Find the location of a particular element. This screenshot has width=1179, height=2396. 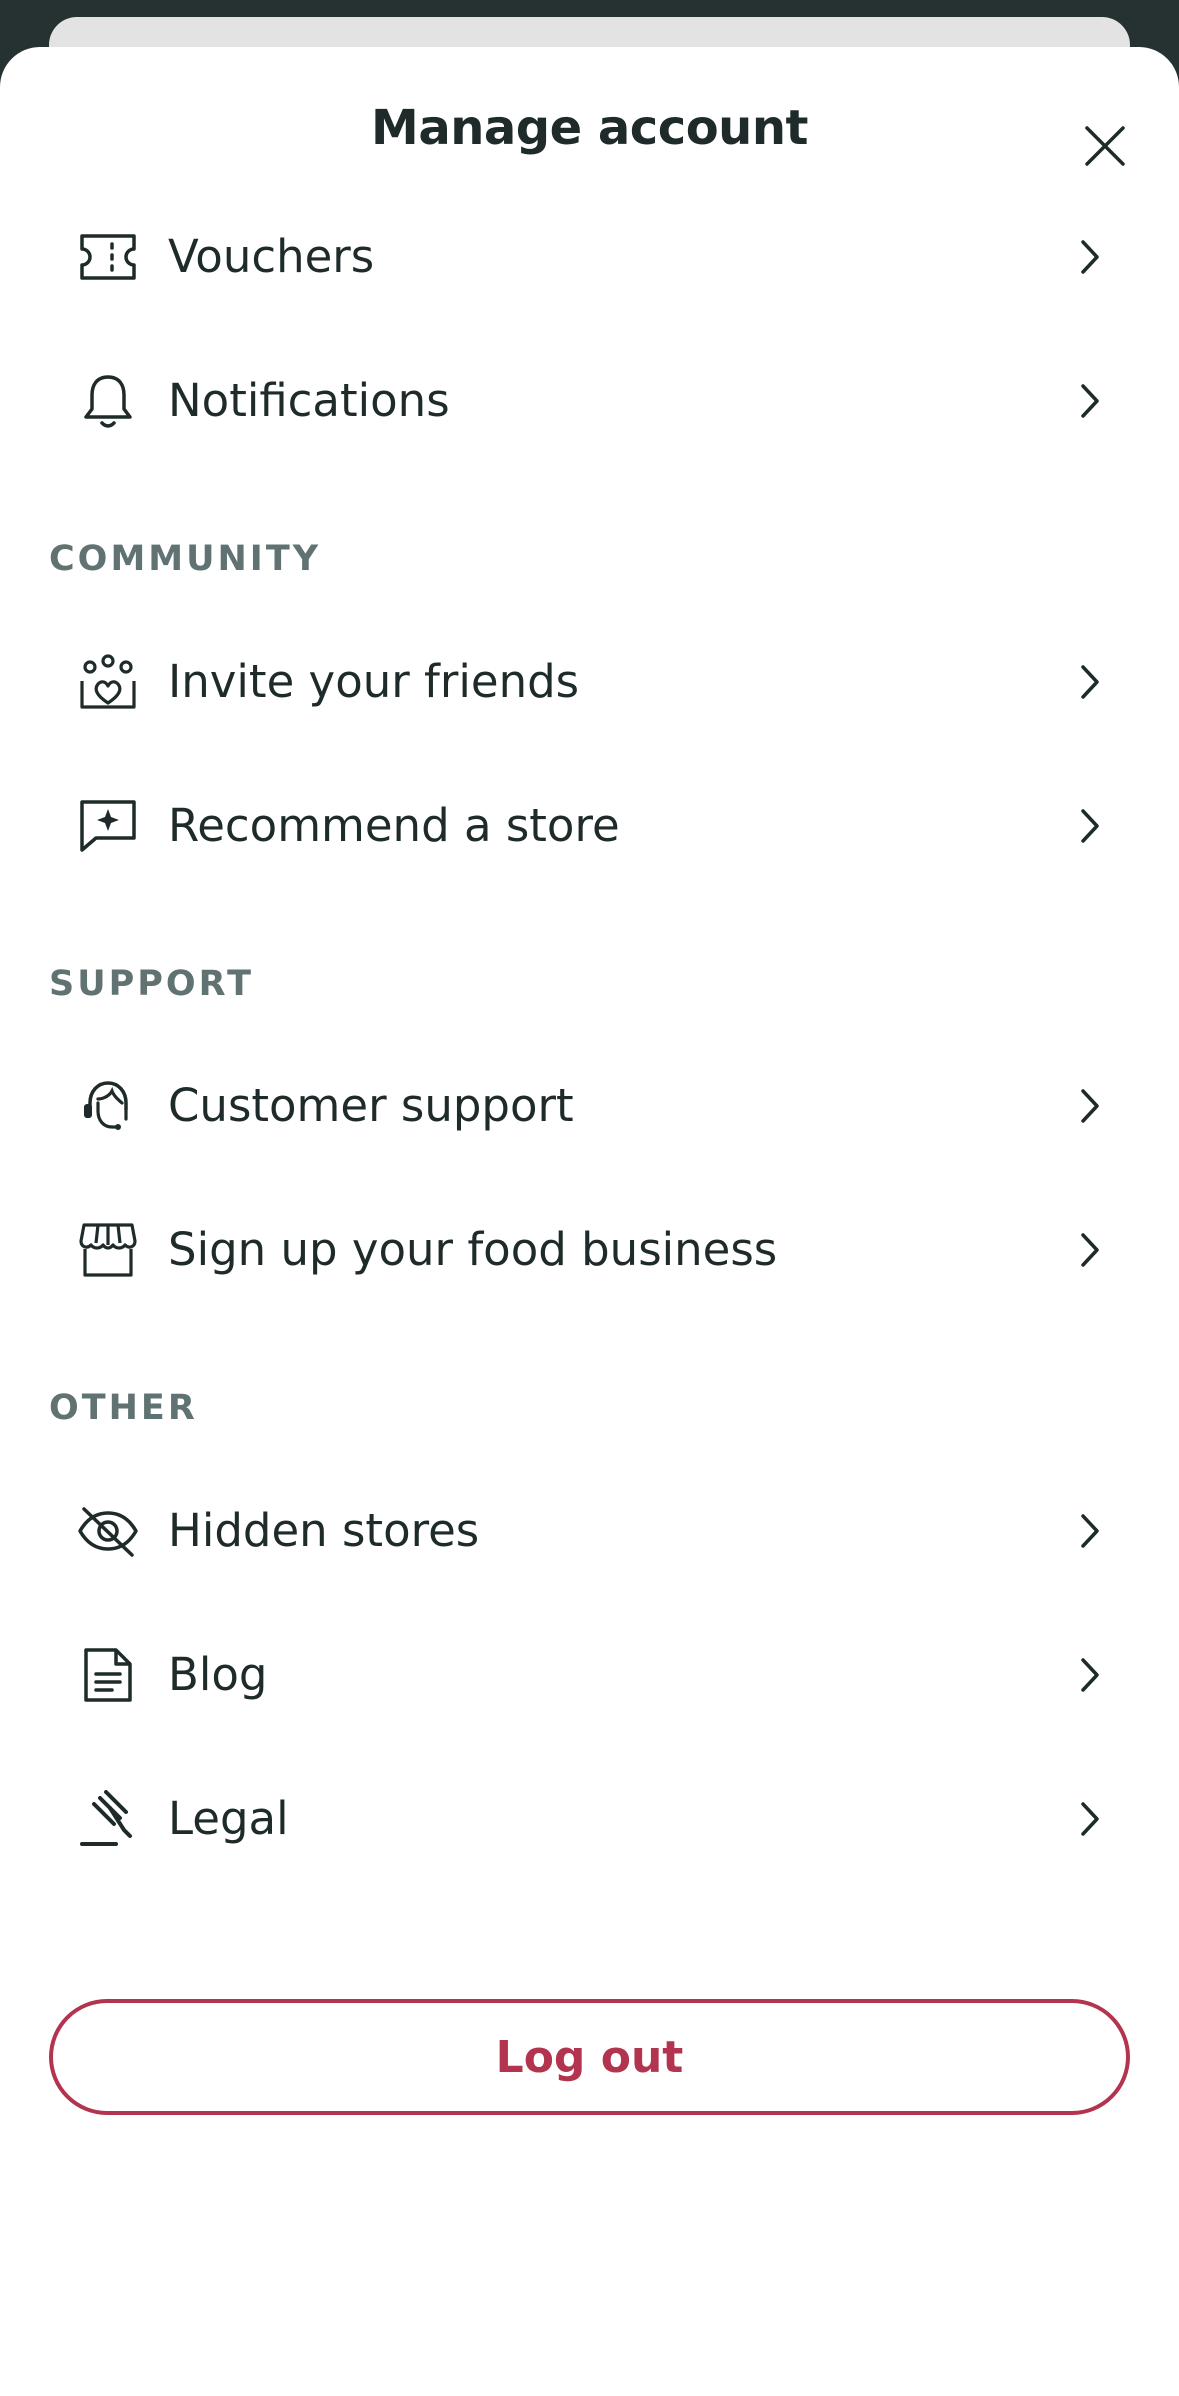

message-sparkle-icon is located at coordinates (108, 826).